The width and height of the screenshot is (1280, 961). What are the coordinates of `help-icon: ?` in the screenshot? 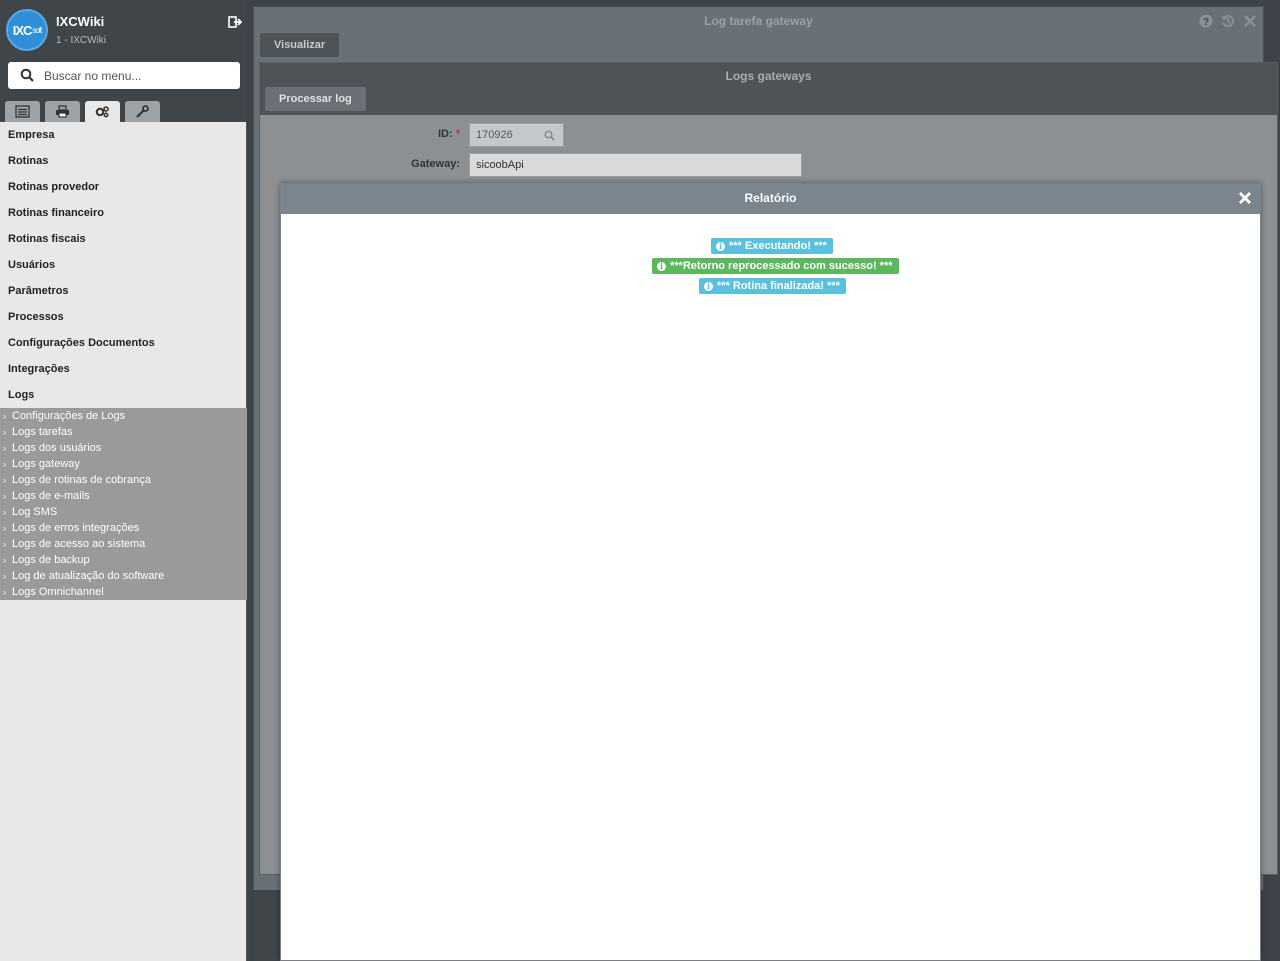 It's located at (1206, 21).